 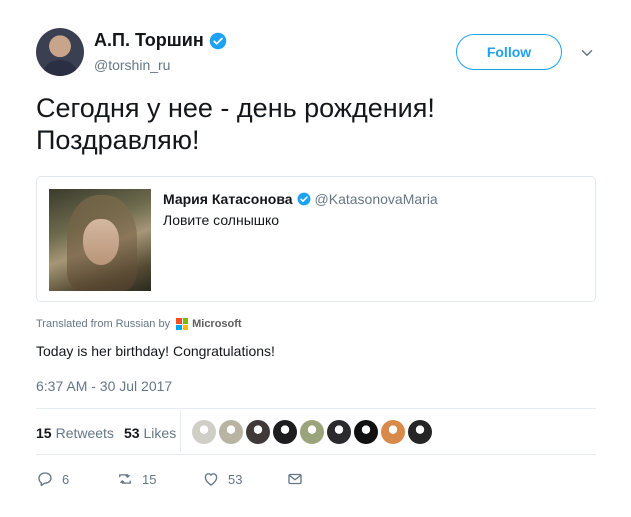 I want to click on reply-count: 6, so click(x=66, y=479).